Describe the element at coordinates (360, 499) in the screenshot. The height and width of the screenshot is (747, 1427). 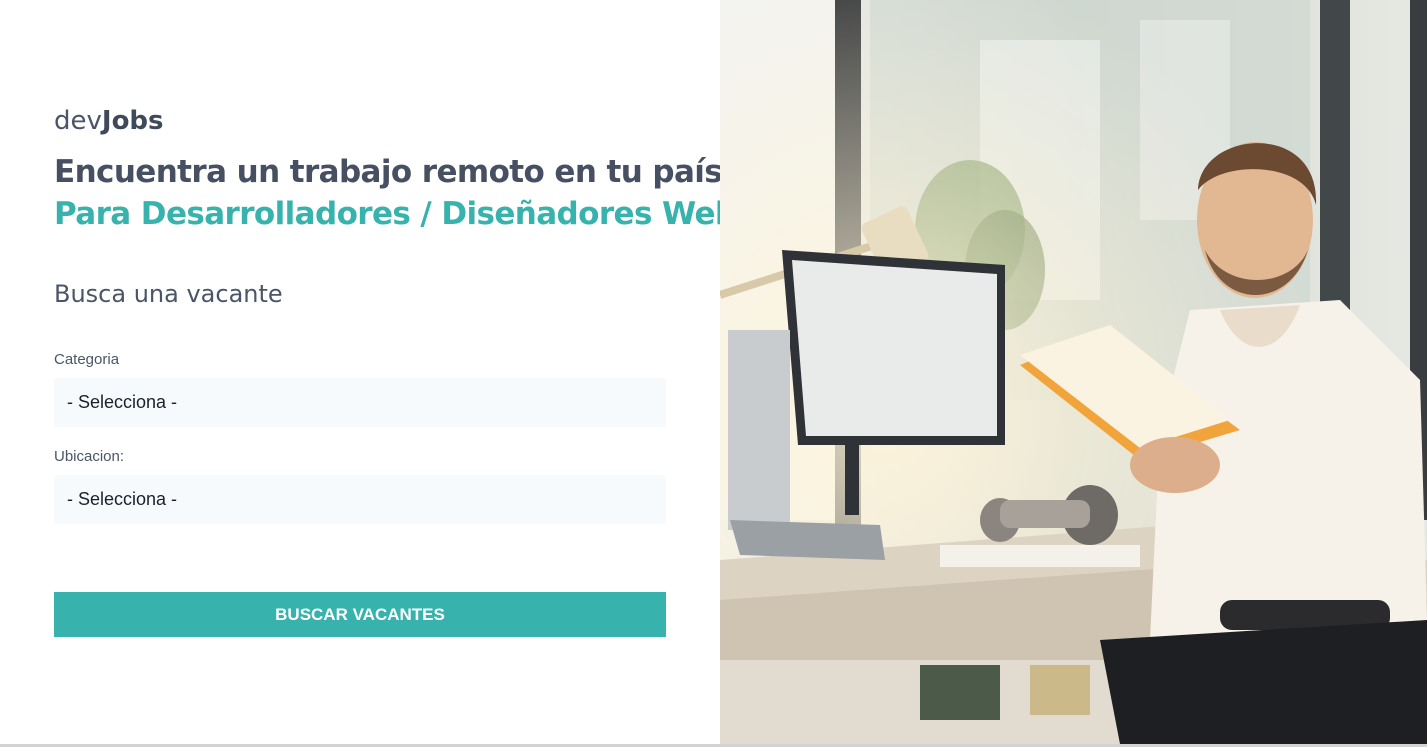
I see `location-select: - Selecciona -` at that location.